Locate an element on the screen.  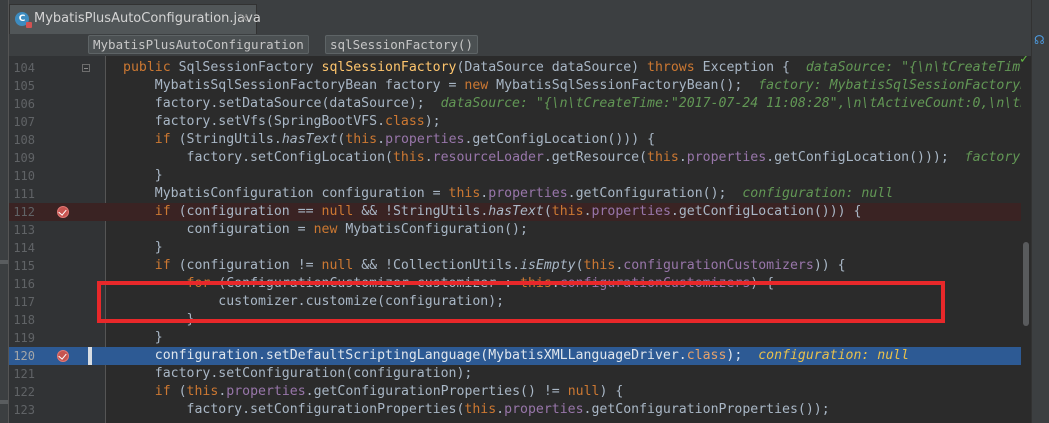
line-number: 121 is located at coordinates (24, 374).